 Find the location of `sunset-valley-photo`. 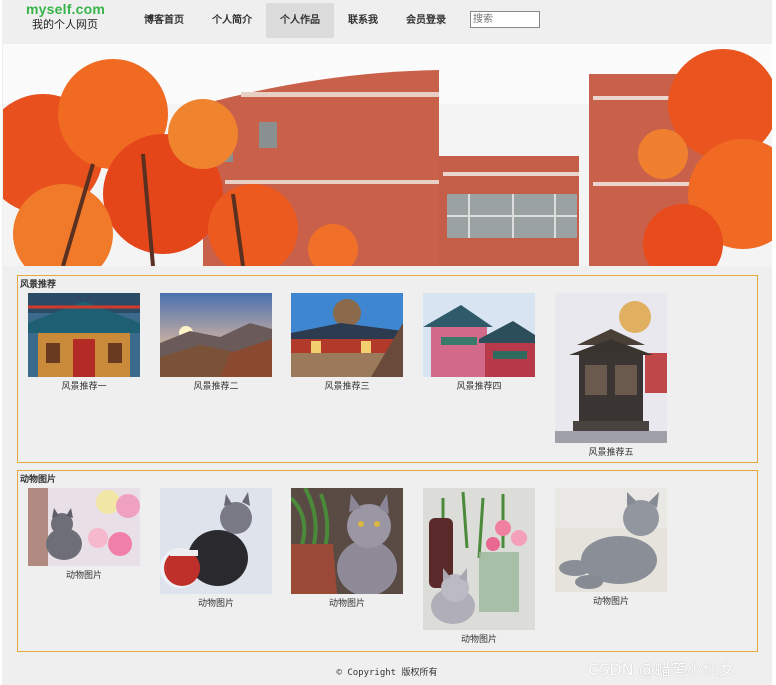

sunset-valley-photo is located at coordinates (216, 335).